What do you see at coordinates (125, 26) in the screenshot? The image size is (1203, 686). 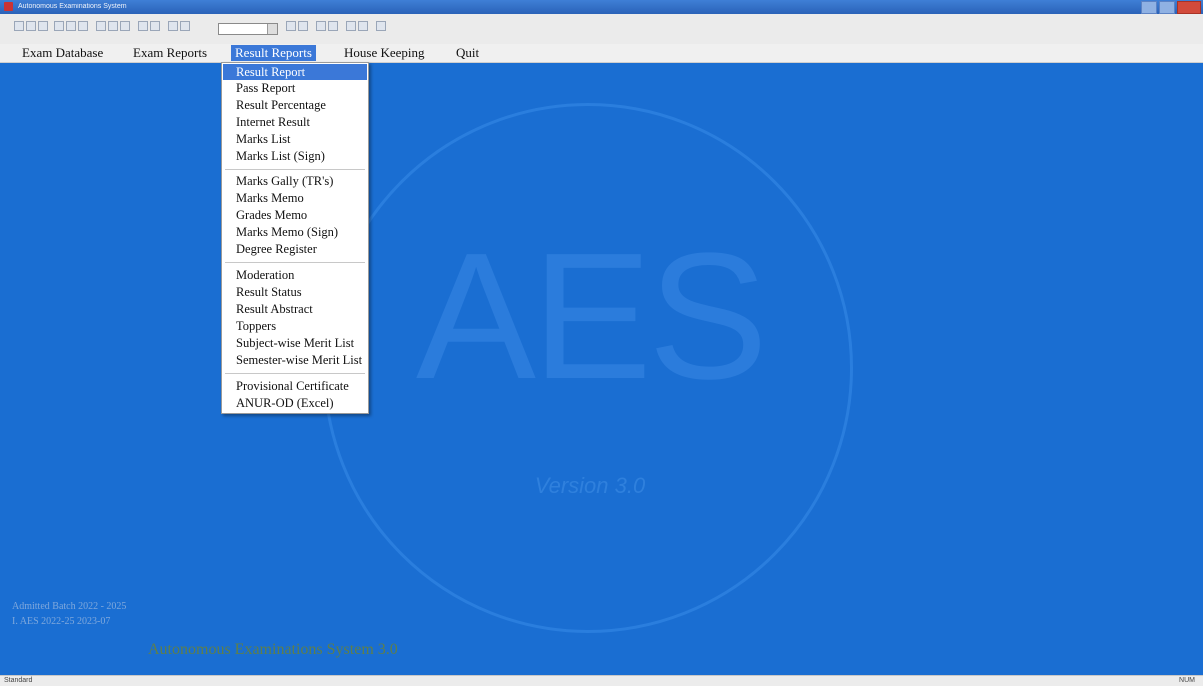 I see `toolbar-paste-icon` at bounding box center [125, 26].